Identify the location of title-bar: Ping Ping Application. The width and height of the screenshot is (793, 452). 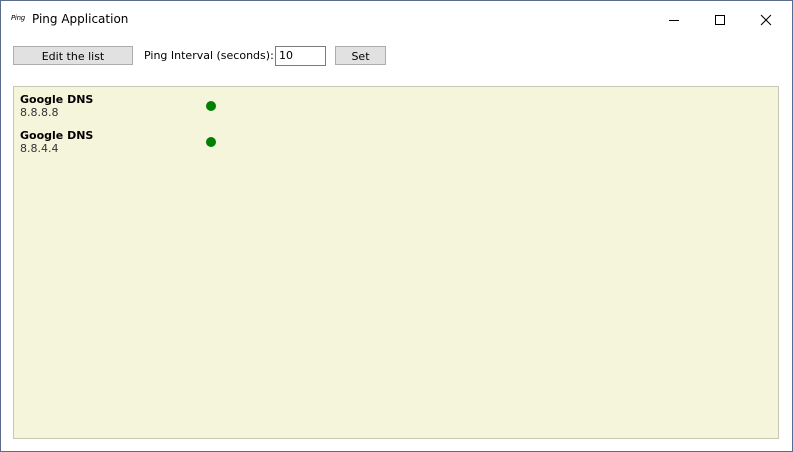
(396, 19).